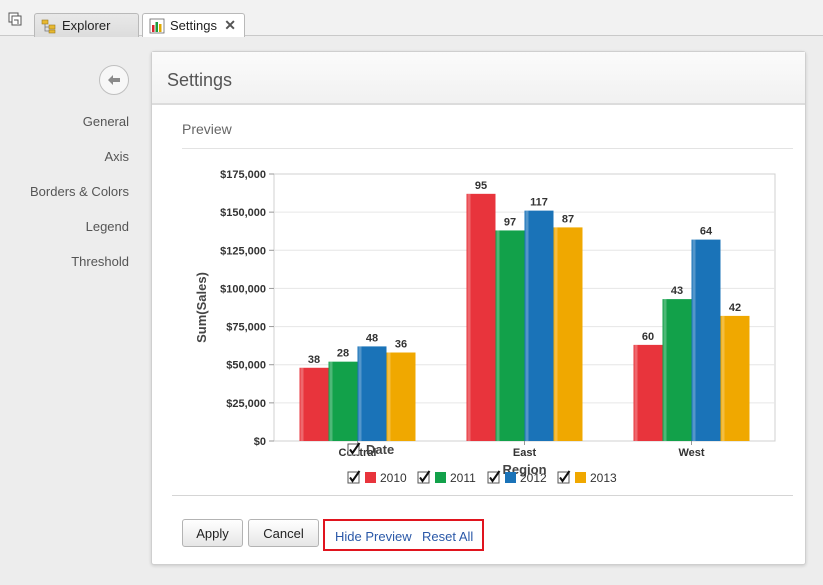  What do you see at coordinates (246, 366) in the screenshot?
I see `y-tick-label: $50,000` at bounding box center [246, 366].